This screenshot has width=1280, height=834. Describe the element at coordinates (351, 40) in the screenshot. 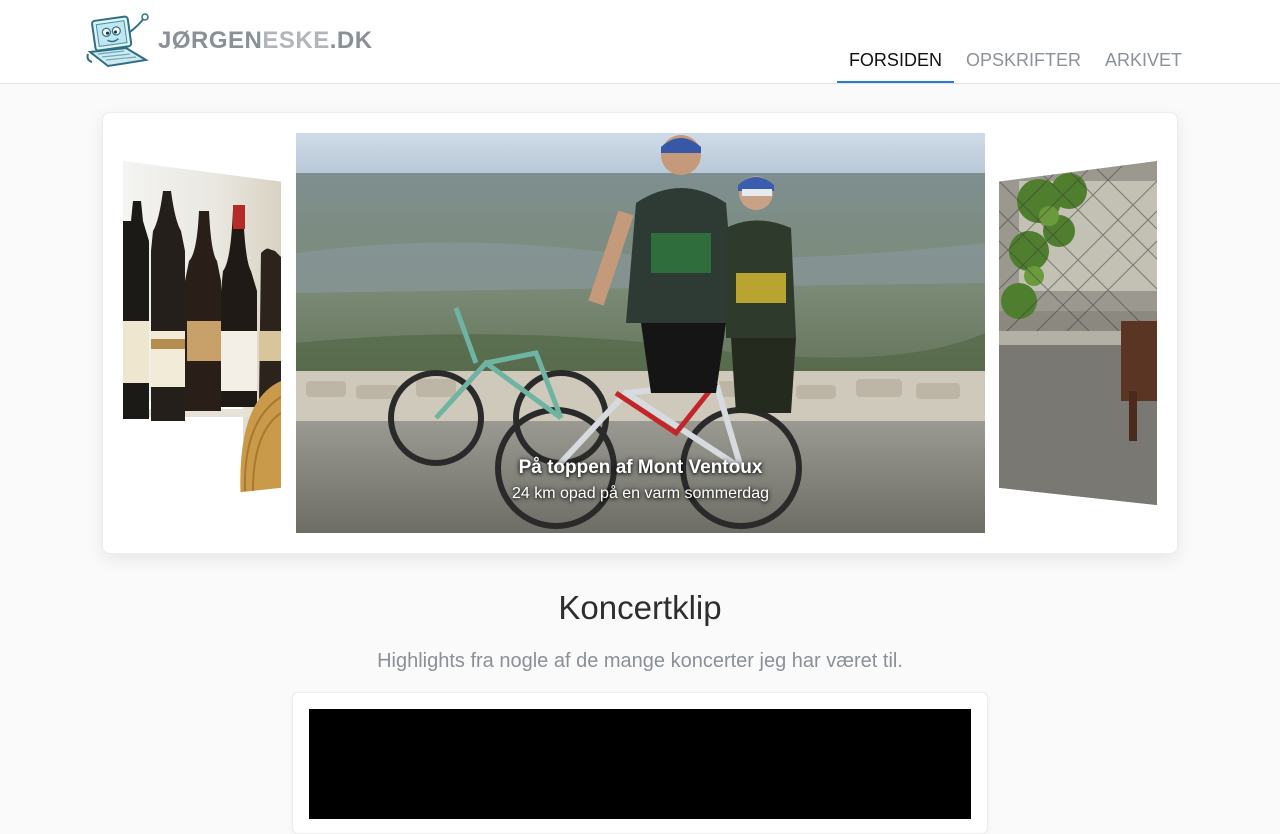

I see `logo-text-part3: .DK` at that location.